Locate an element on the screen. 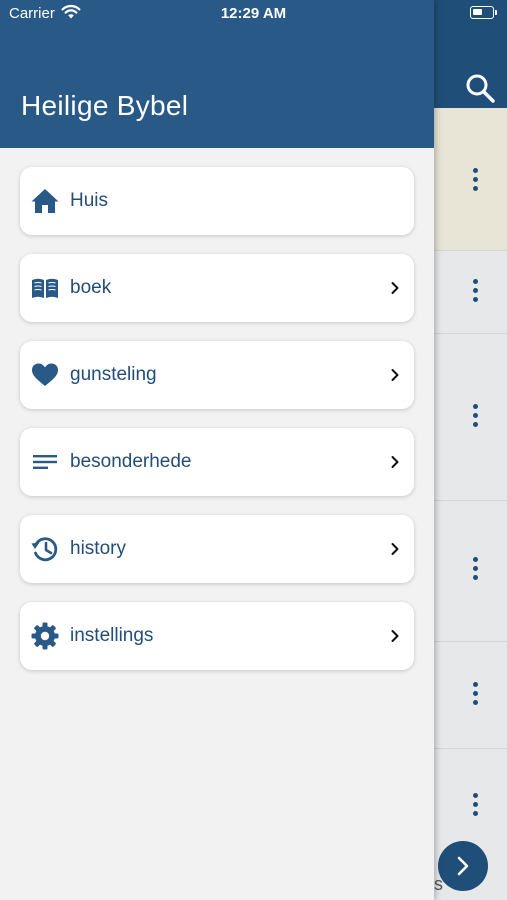 This screenshot has width=507, height=900. history-icon is located at coordinates (45, 549).